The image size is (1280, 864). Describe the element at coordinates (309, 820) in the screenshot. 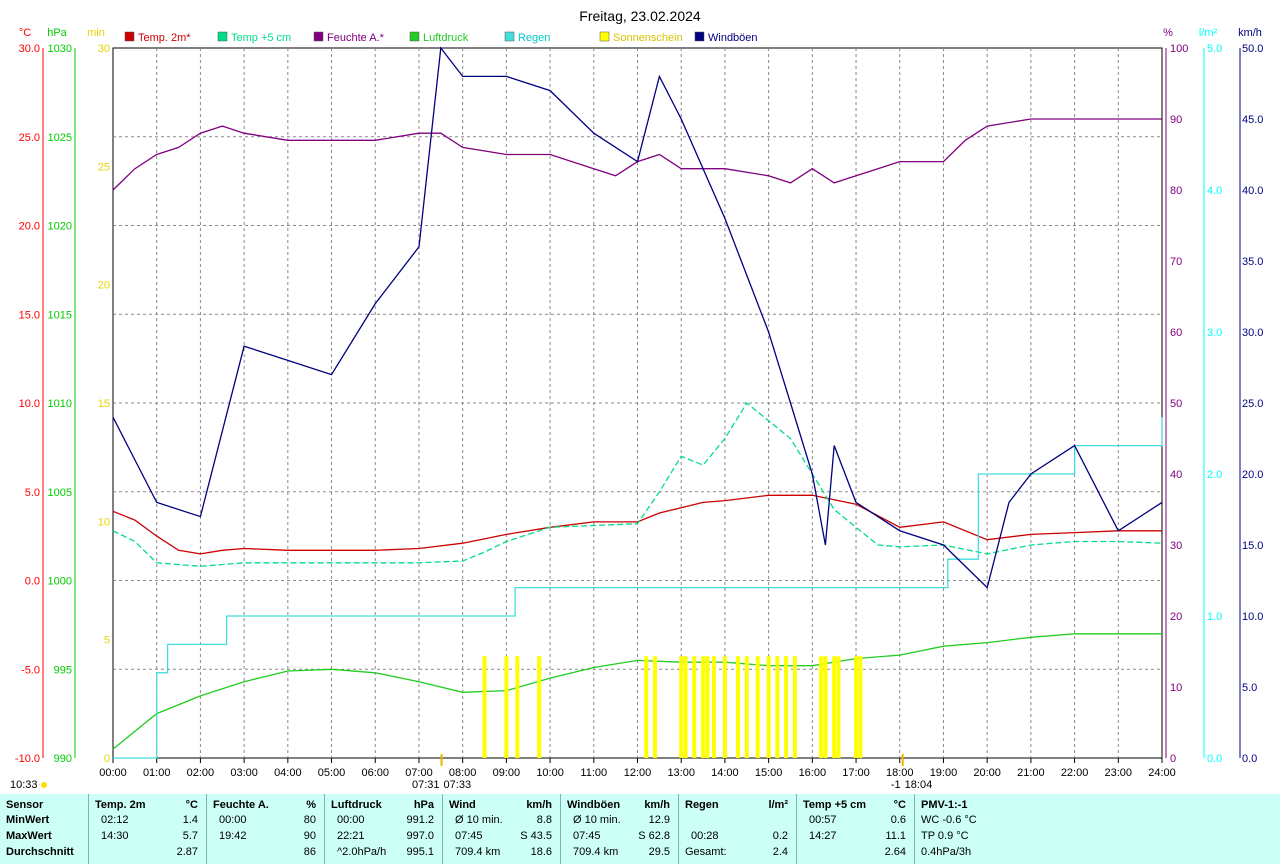

I see `stats-value: 80` at that location.